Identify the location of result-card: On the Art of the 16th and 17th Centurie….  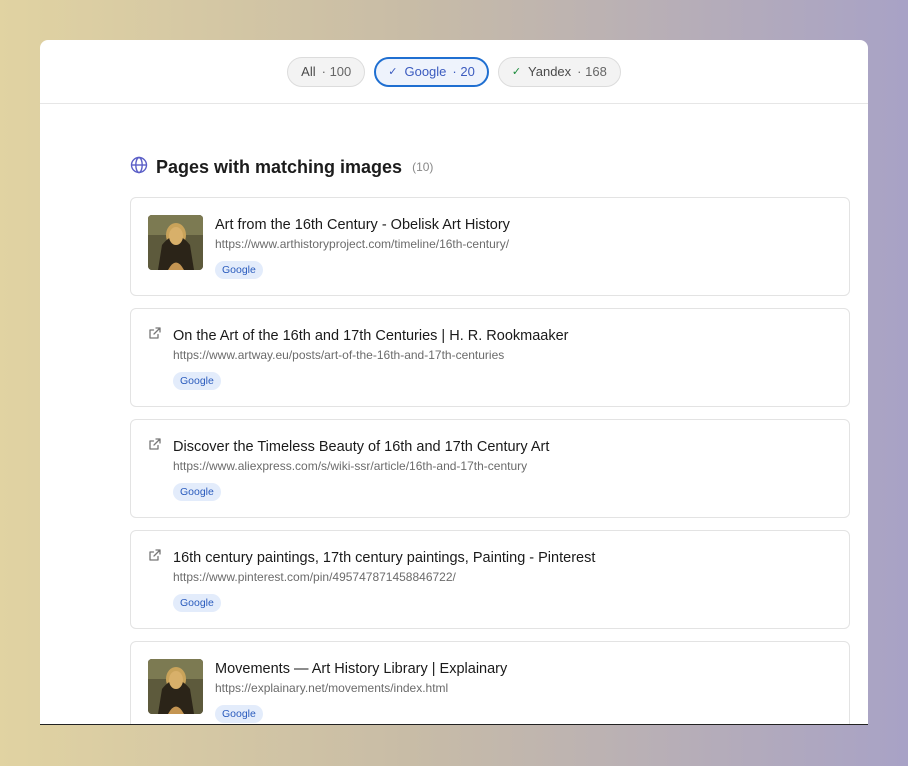
(490, 357).